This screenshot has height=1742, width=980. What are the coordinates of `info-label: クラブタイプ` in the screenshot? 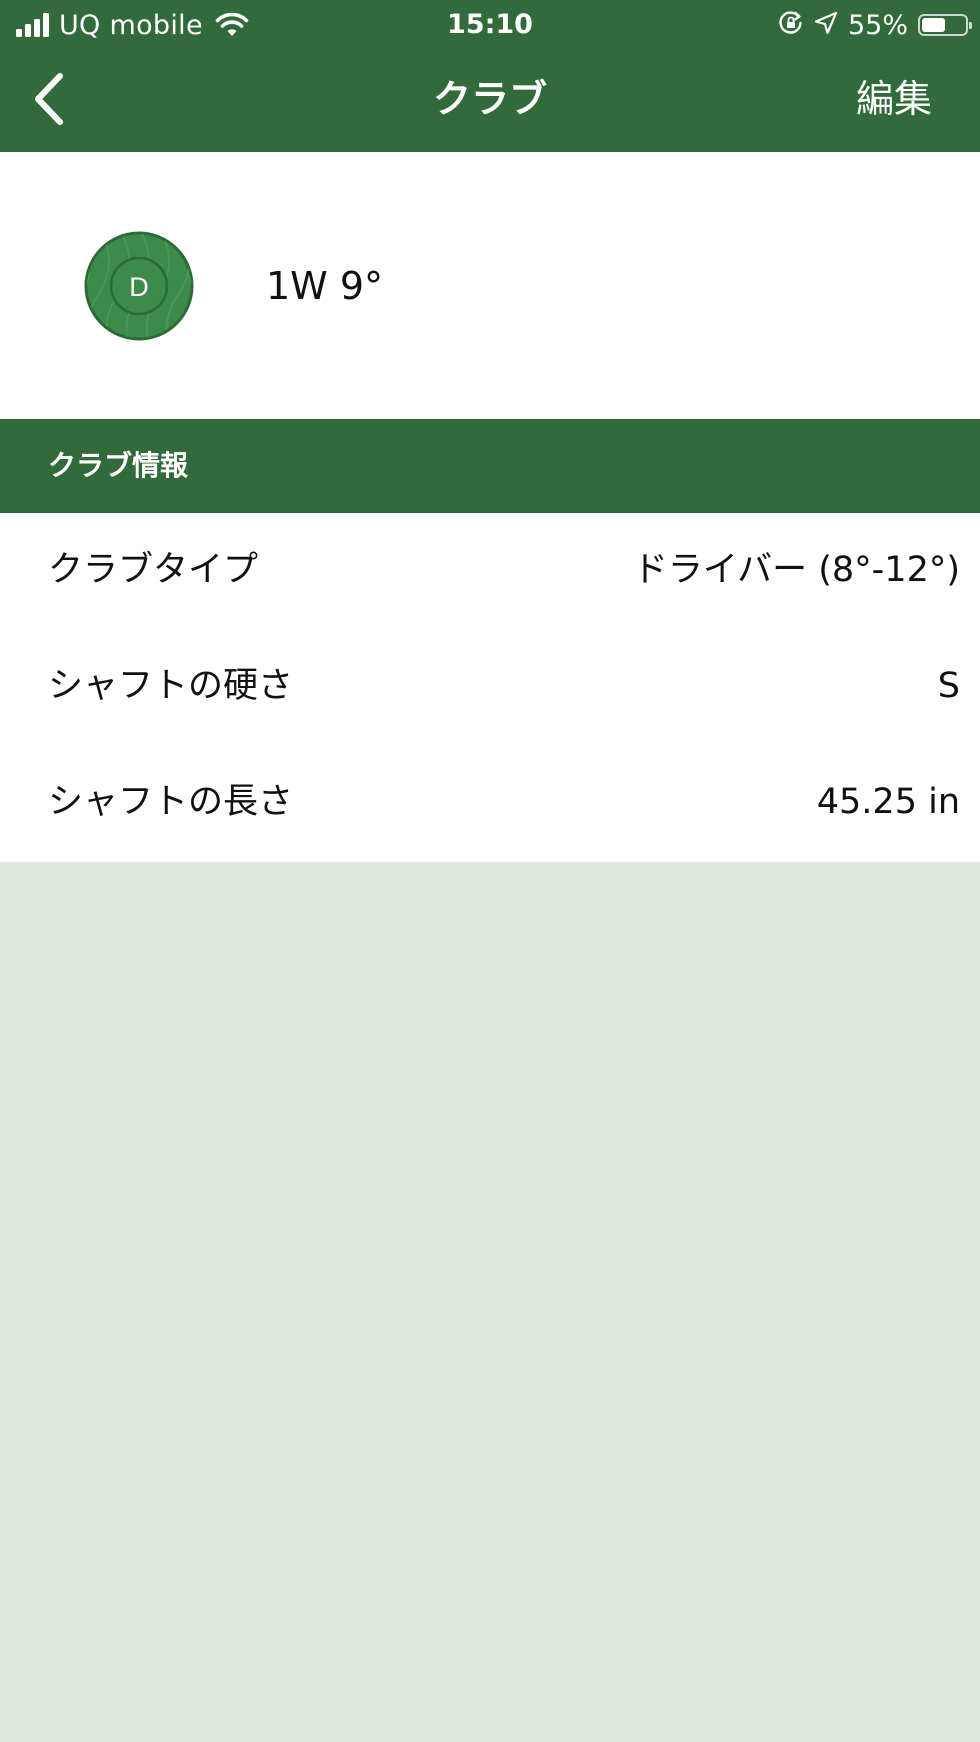 It's located at (153, 570).